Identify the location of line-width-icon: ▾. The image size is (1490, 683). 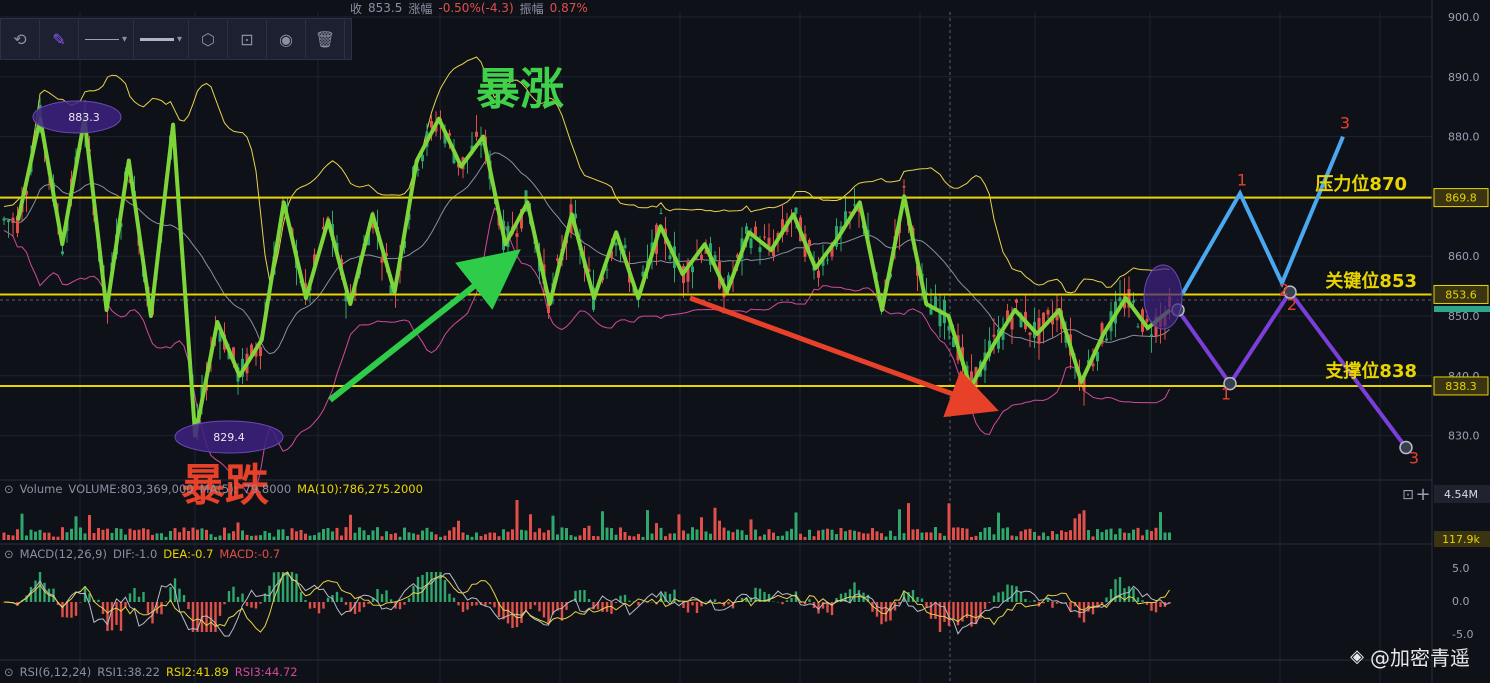
(161, 39).